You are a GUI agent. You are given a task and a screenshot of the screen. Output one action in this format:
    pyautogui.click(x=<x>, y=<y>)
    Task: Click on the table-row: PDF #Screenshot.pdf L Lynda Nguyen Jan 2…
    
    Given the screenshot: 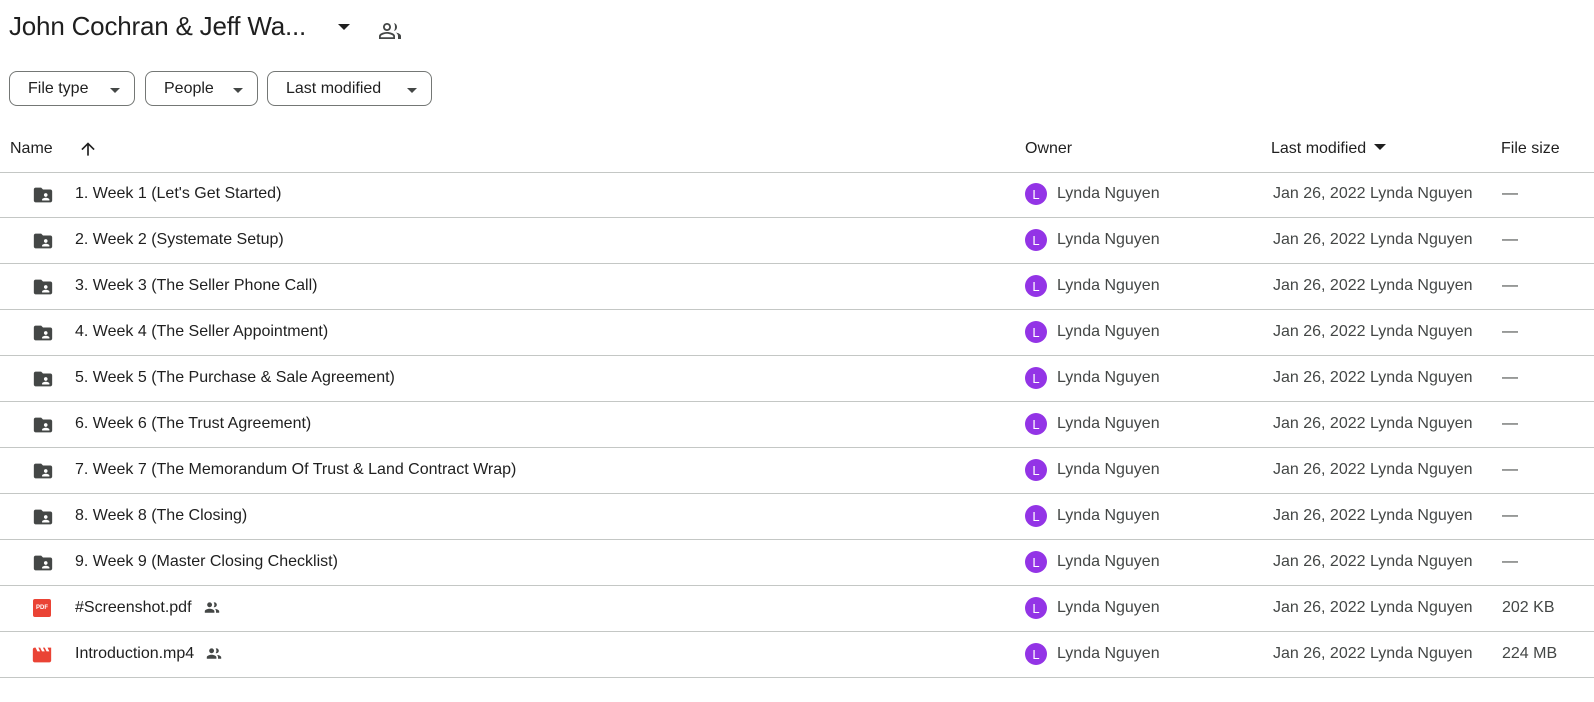 What is the action you would take?
    pyautogui.click(x=797, y=609)
    